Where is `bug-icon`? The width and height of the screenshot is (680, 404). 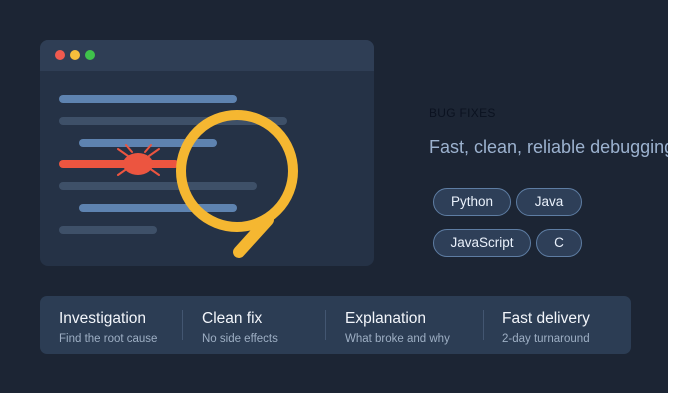
bug-icon is located at coordinates (138, 160).